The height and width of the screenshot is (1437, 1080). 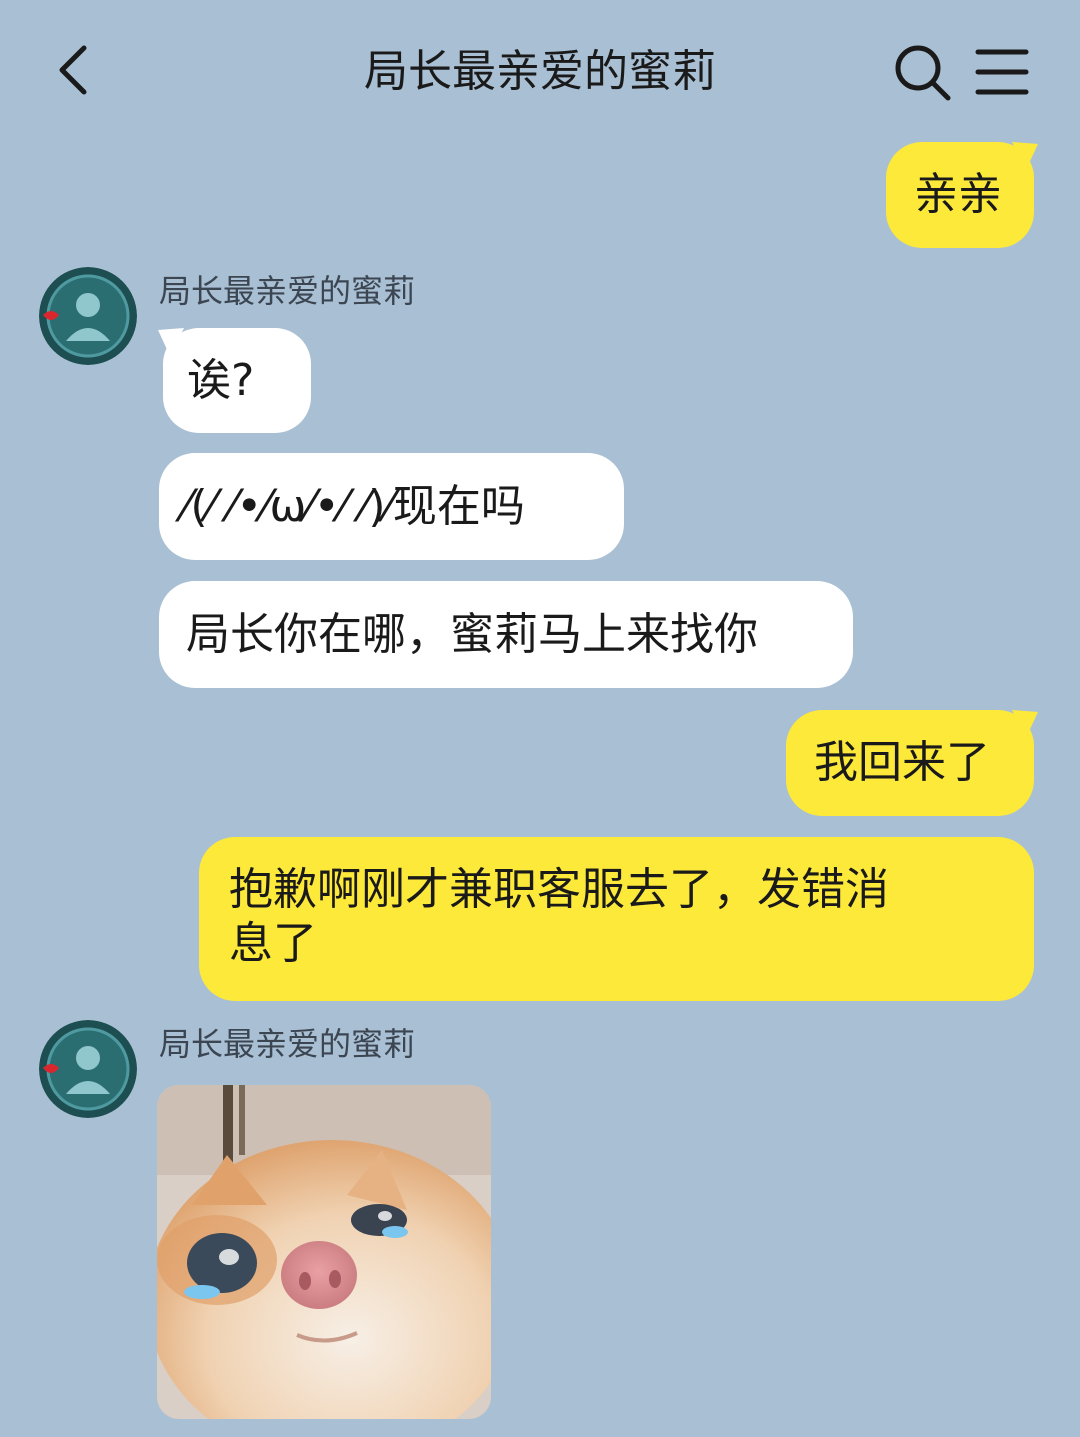 What do you see at coordinates (472, 634) in the screenshot?
I see `message-text: 局长你在哪，蜜莉马上来找你` at bounding box center [472, 634].